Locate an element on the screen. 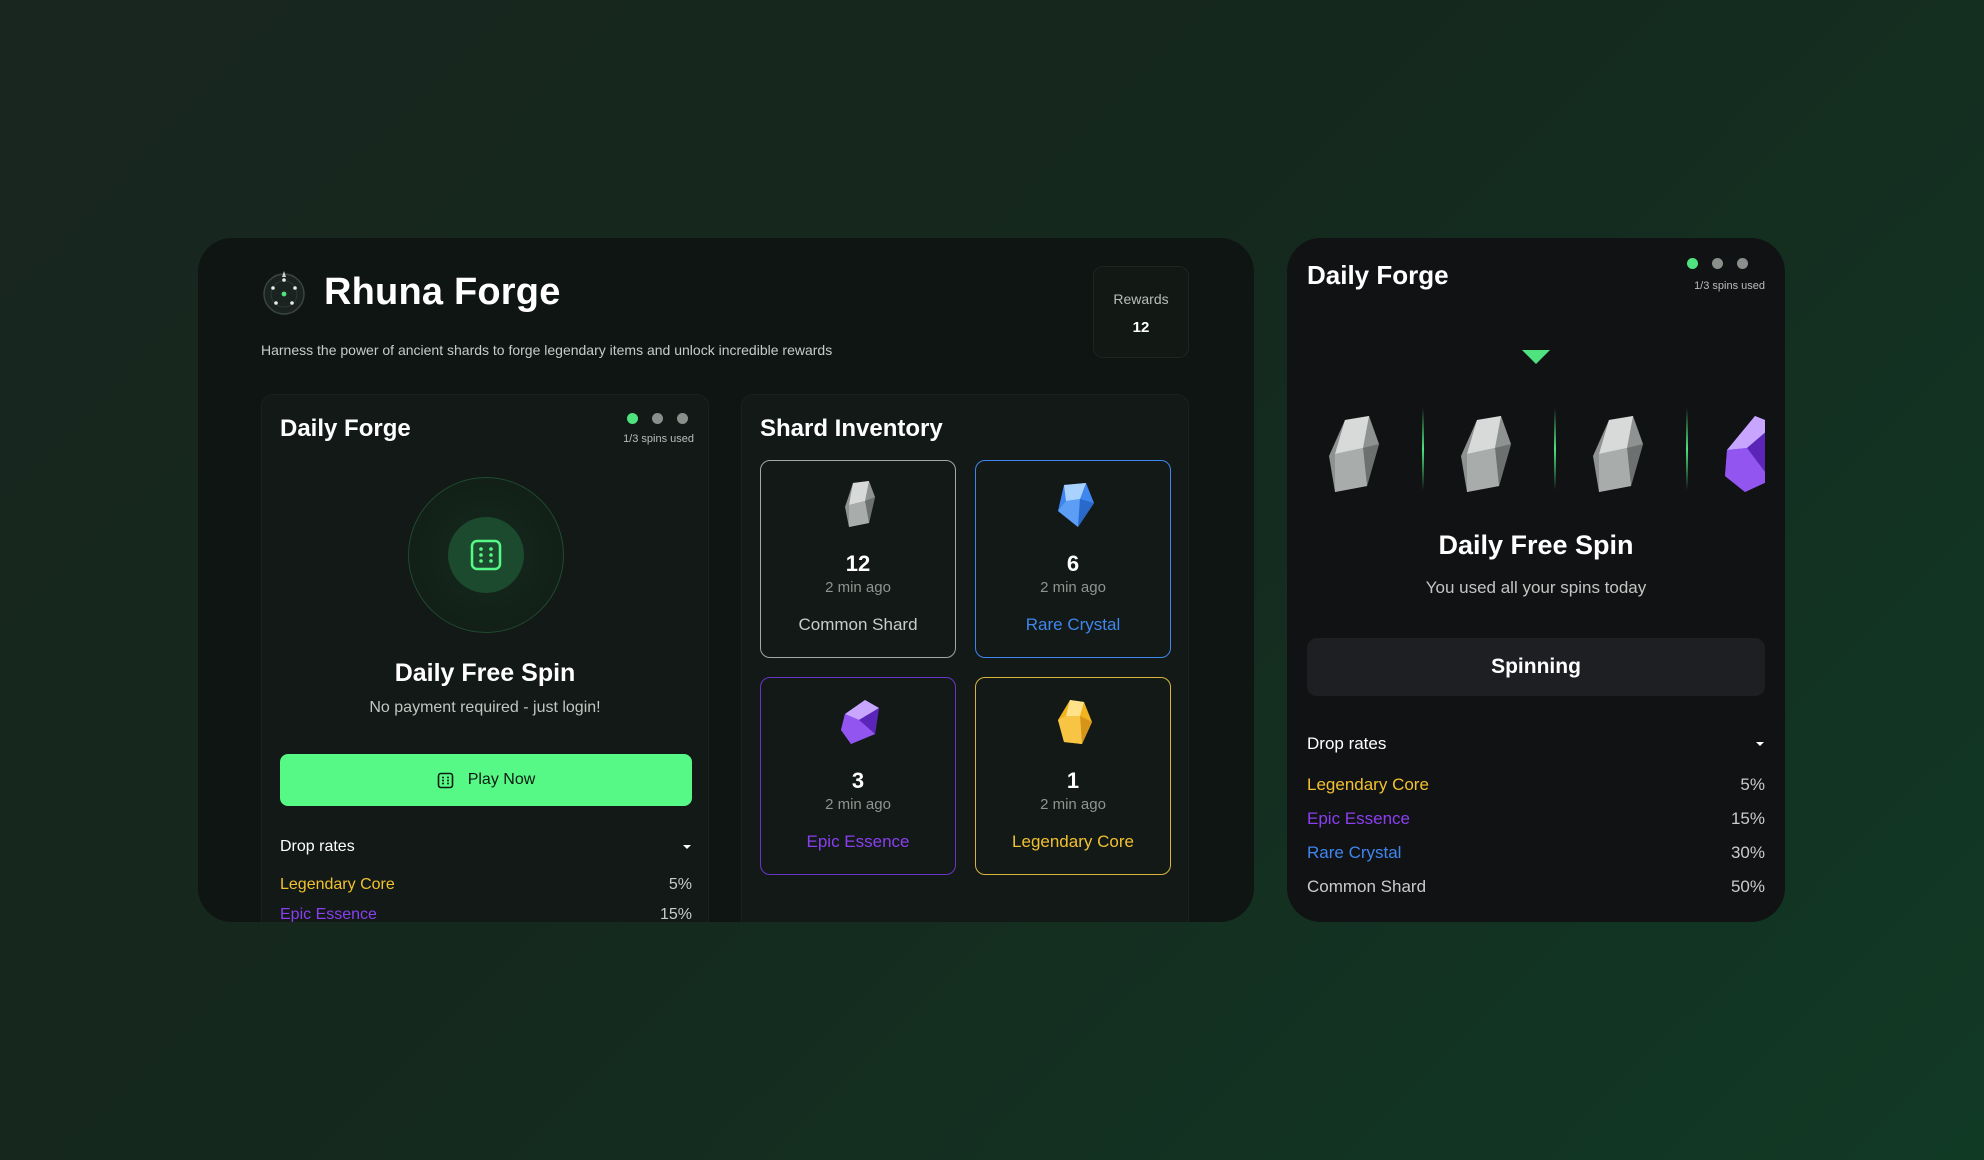 This screenshot has width=1984, height=1160. inventory-title: Shard Inventory is located at coordinates (851, 428).